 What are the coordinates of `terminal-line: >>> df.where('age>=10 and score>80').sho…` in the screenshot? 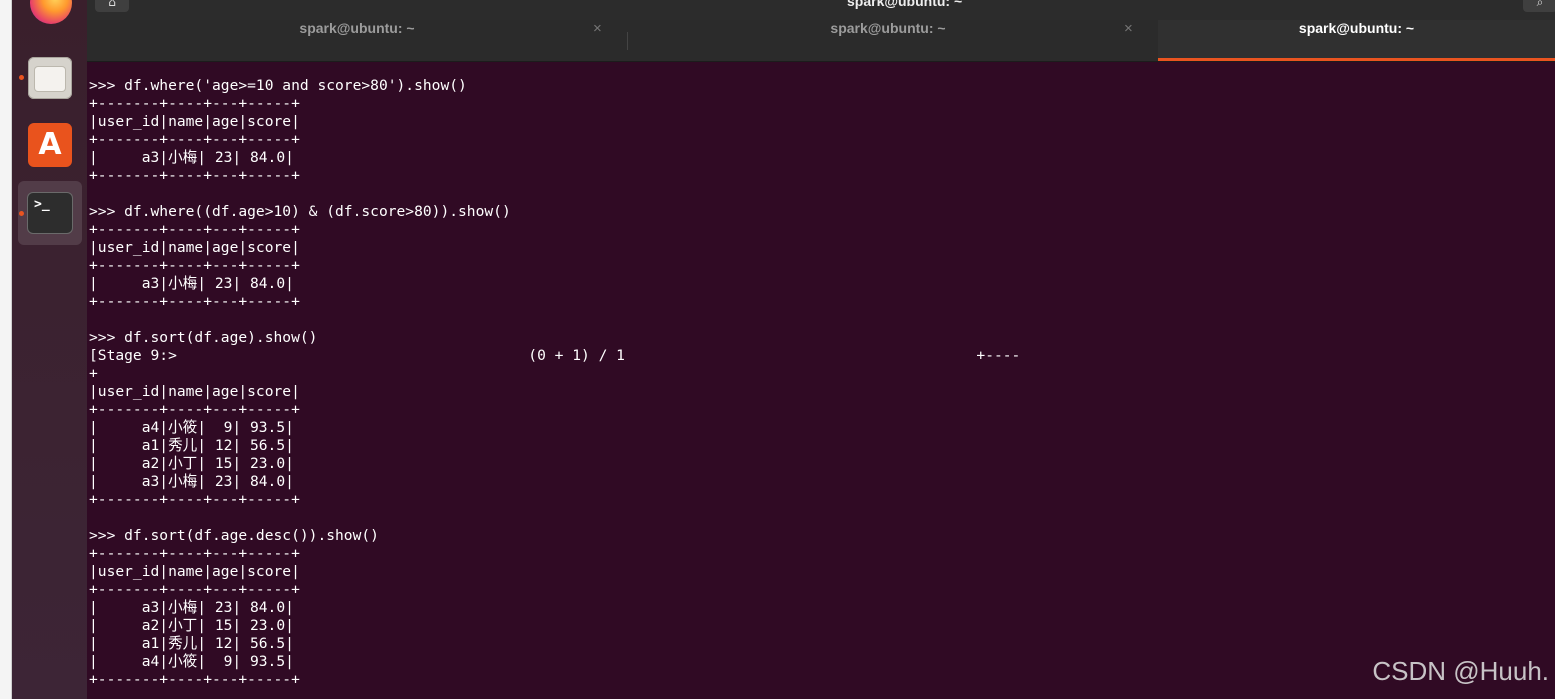 It's located at (278, 85).